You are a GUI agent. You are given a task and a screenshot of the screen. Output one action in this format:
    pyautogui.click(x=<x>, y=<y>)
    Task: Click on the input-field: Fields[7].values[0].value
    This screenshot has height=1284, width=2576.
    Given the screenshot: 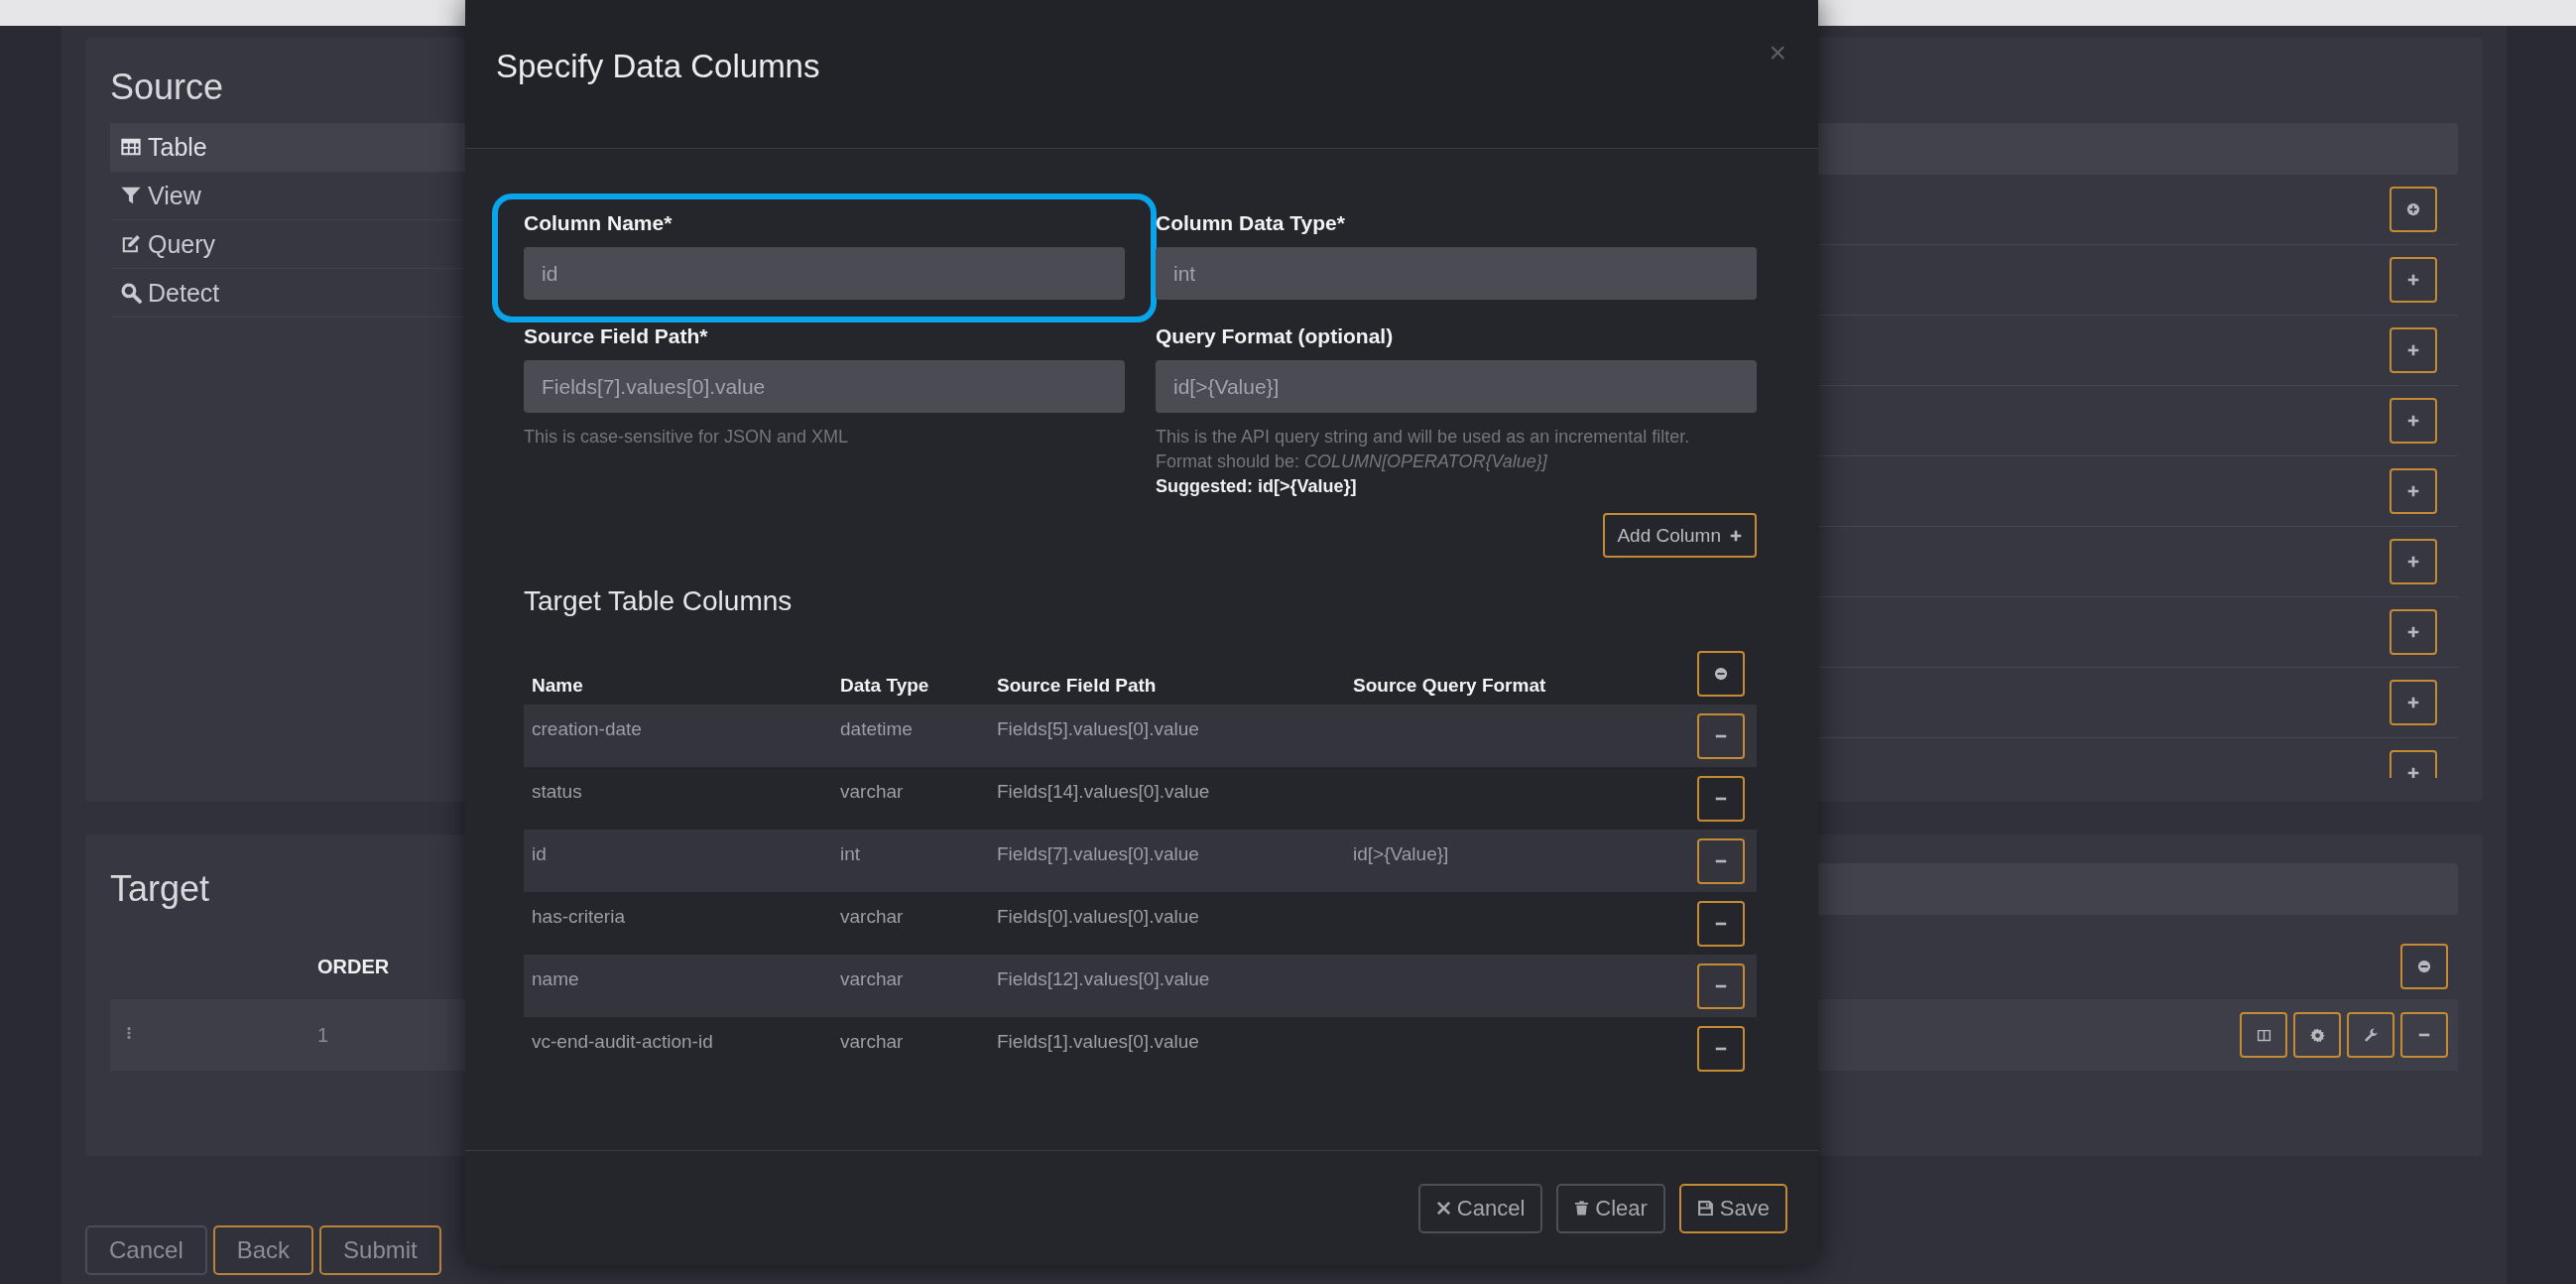 What is the action you would take?
    pyautogui.click(x=824, y=386)
    